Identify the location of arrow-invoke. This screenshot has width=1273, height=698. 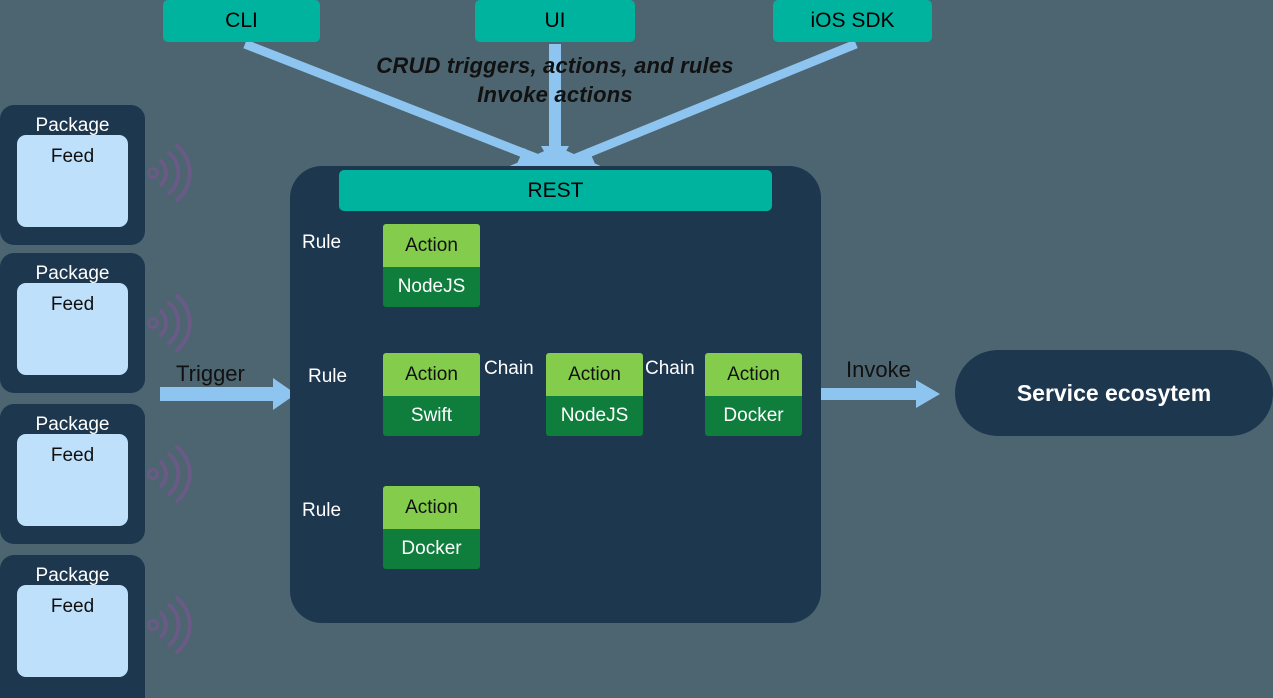
(880, 394).